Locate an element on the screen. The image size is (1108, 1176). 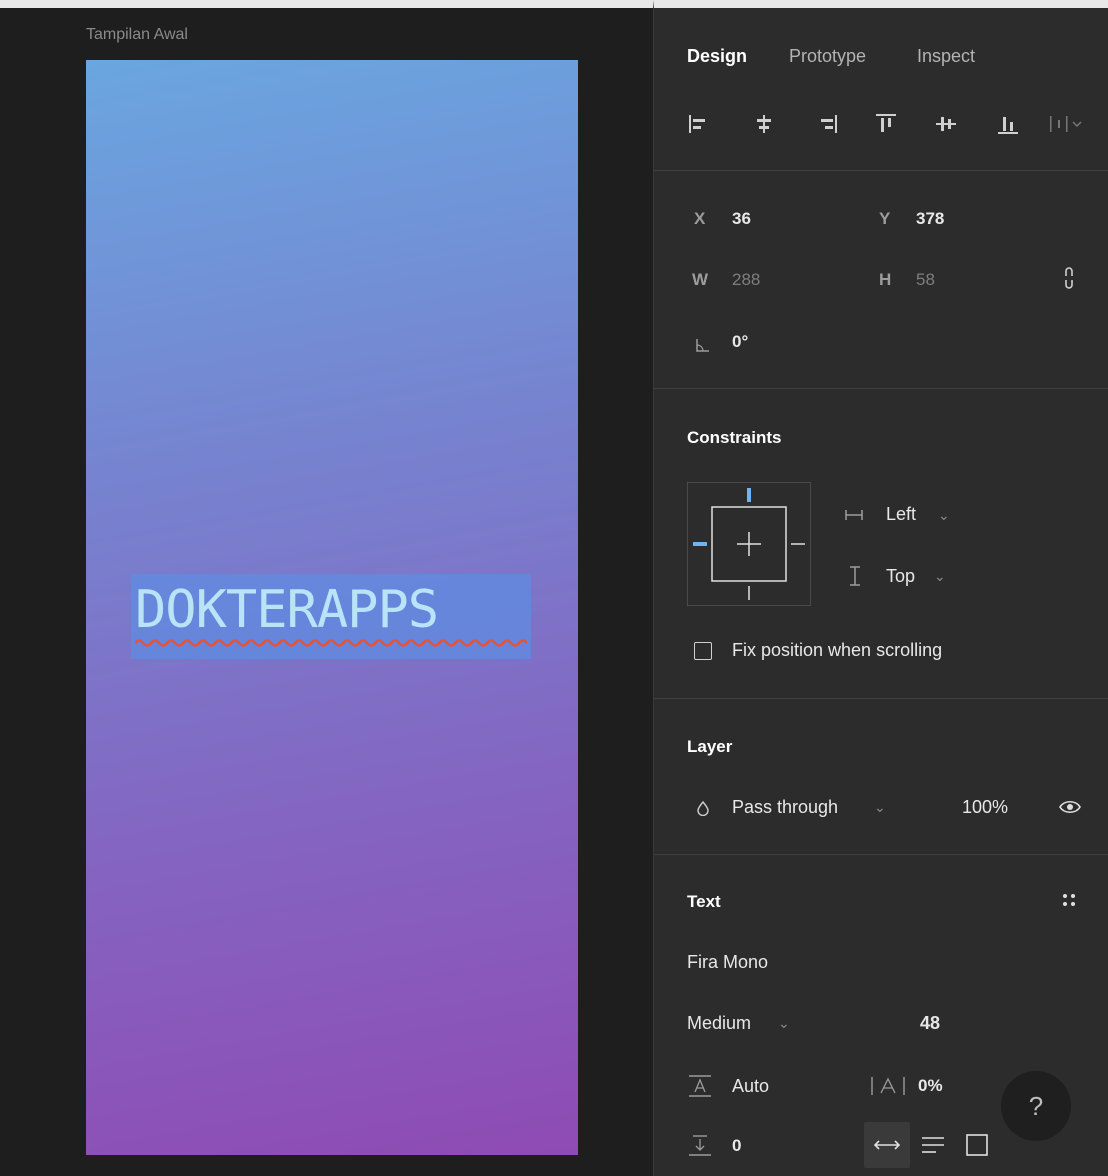
rotation-icon is located at coordinates (702, 345).